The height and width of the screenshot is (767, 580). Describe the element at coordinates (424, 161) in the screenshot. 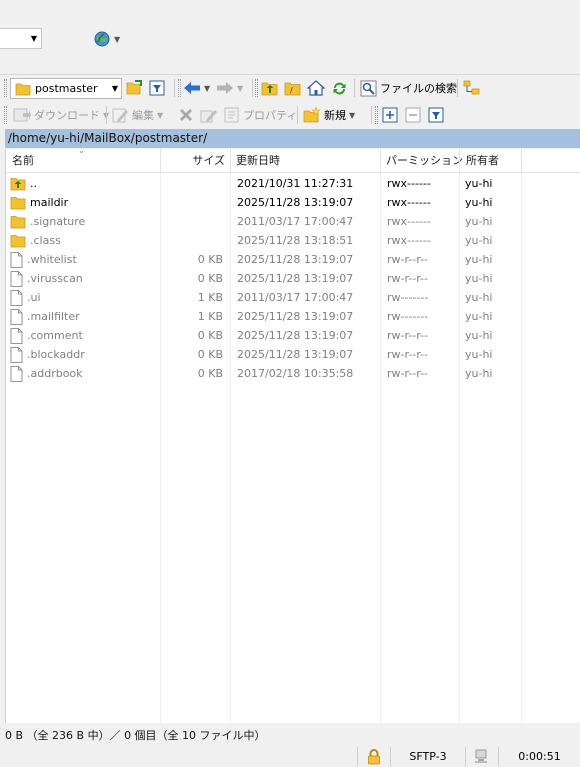

I see `column-header-permissions: パーミッション` at that location.